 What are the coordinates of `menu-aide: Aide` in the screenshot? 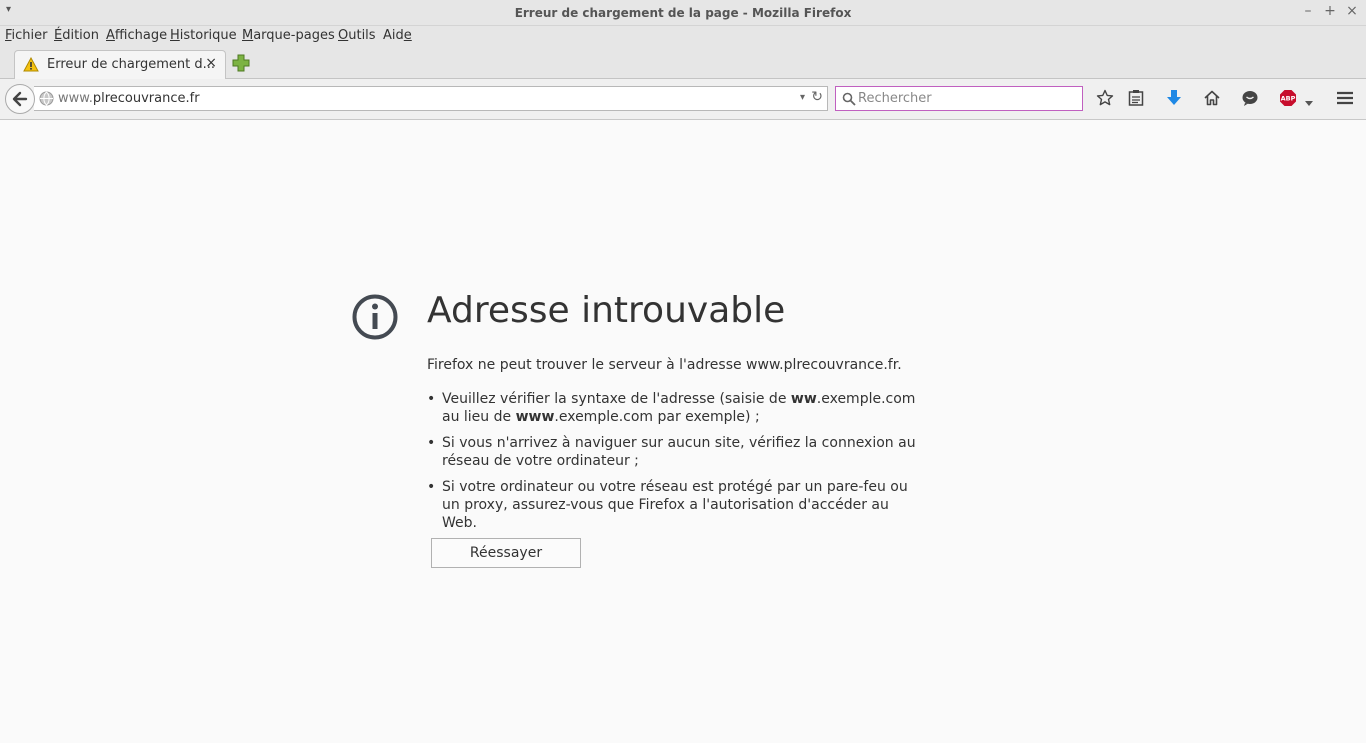 It's located at (397, 35).